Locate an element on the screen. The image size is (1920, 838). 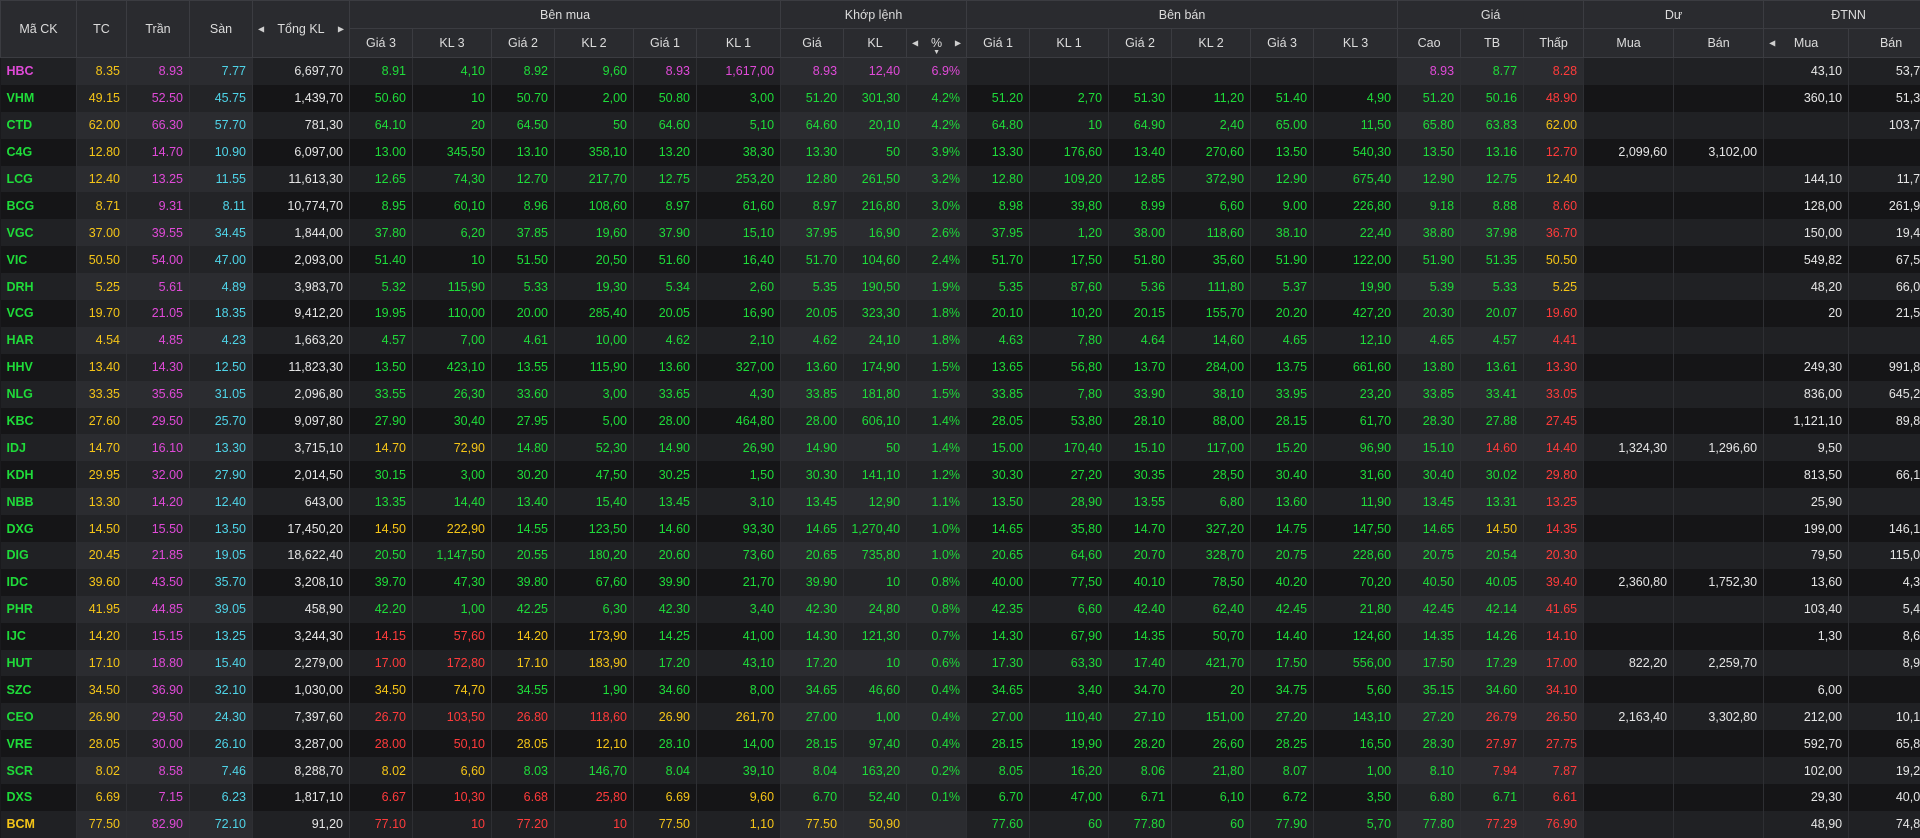
cell-avg: 6.71 is located at coordinates (1492, 797).